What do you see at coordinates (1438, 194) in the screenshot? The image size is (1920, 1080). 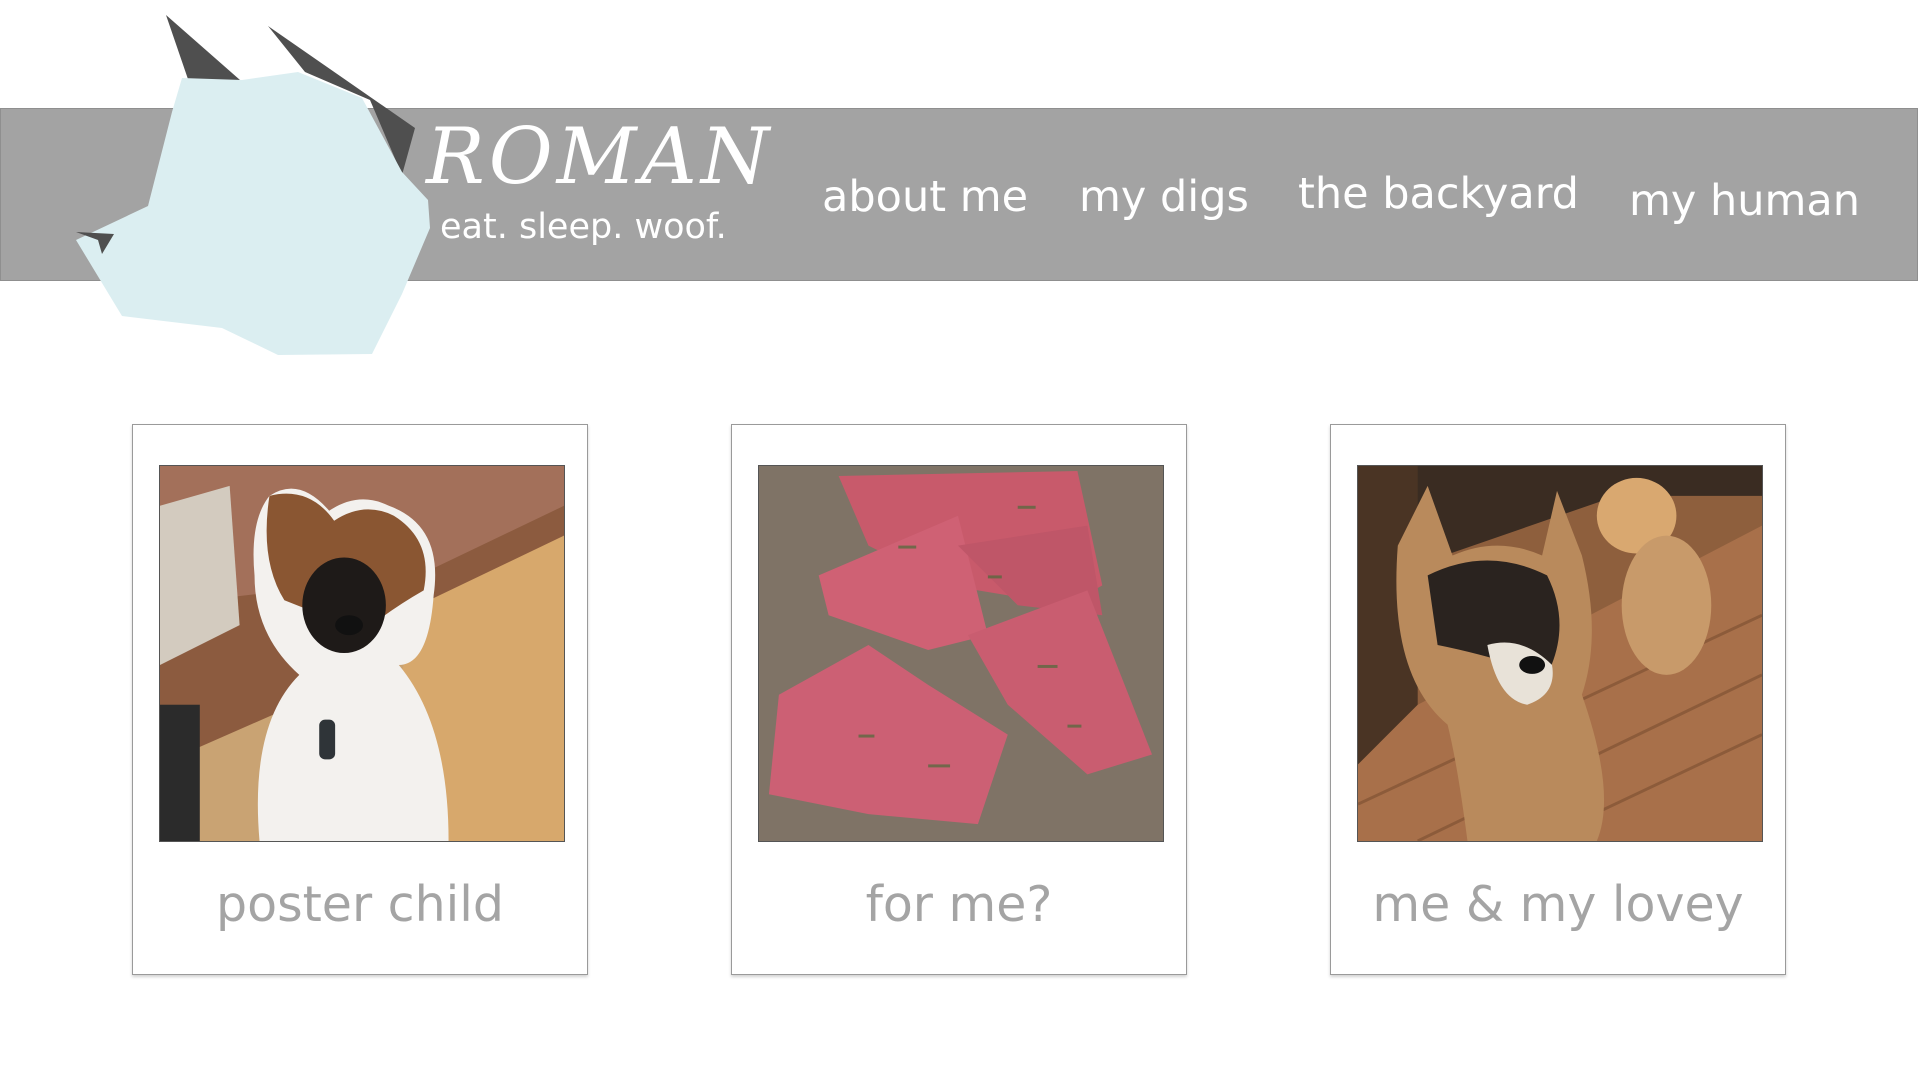 I see `nav-item-the-backyard: the backyard` at bounding box center [1438, 194].